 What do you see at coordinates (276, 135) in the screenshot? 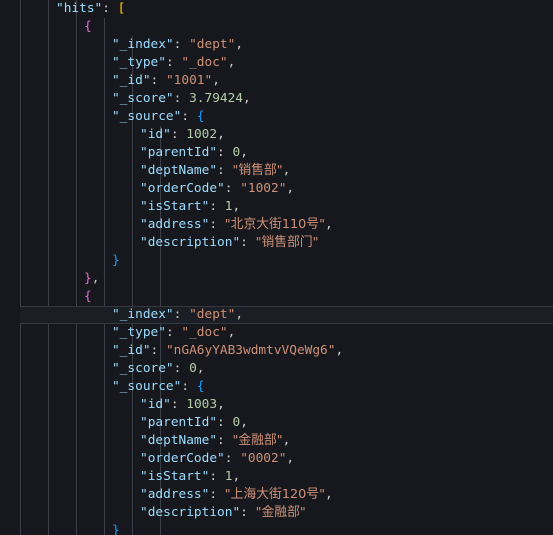
I see `code-line: "id": 1002,` at bounding box center [276, 135].